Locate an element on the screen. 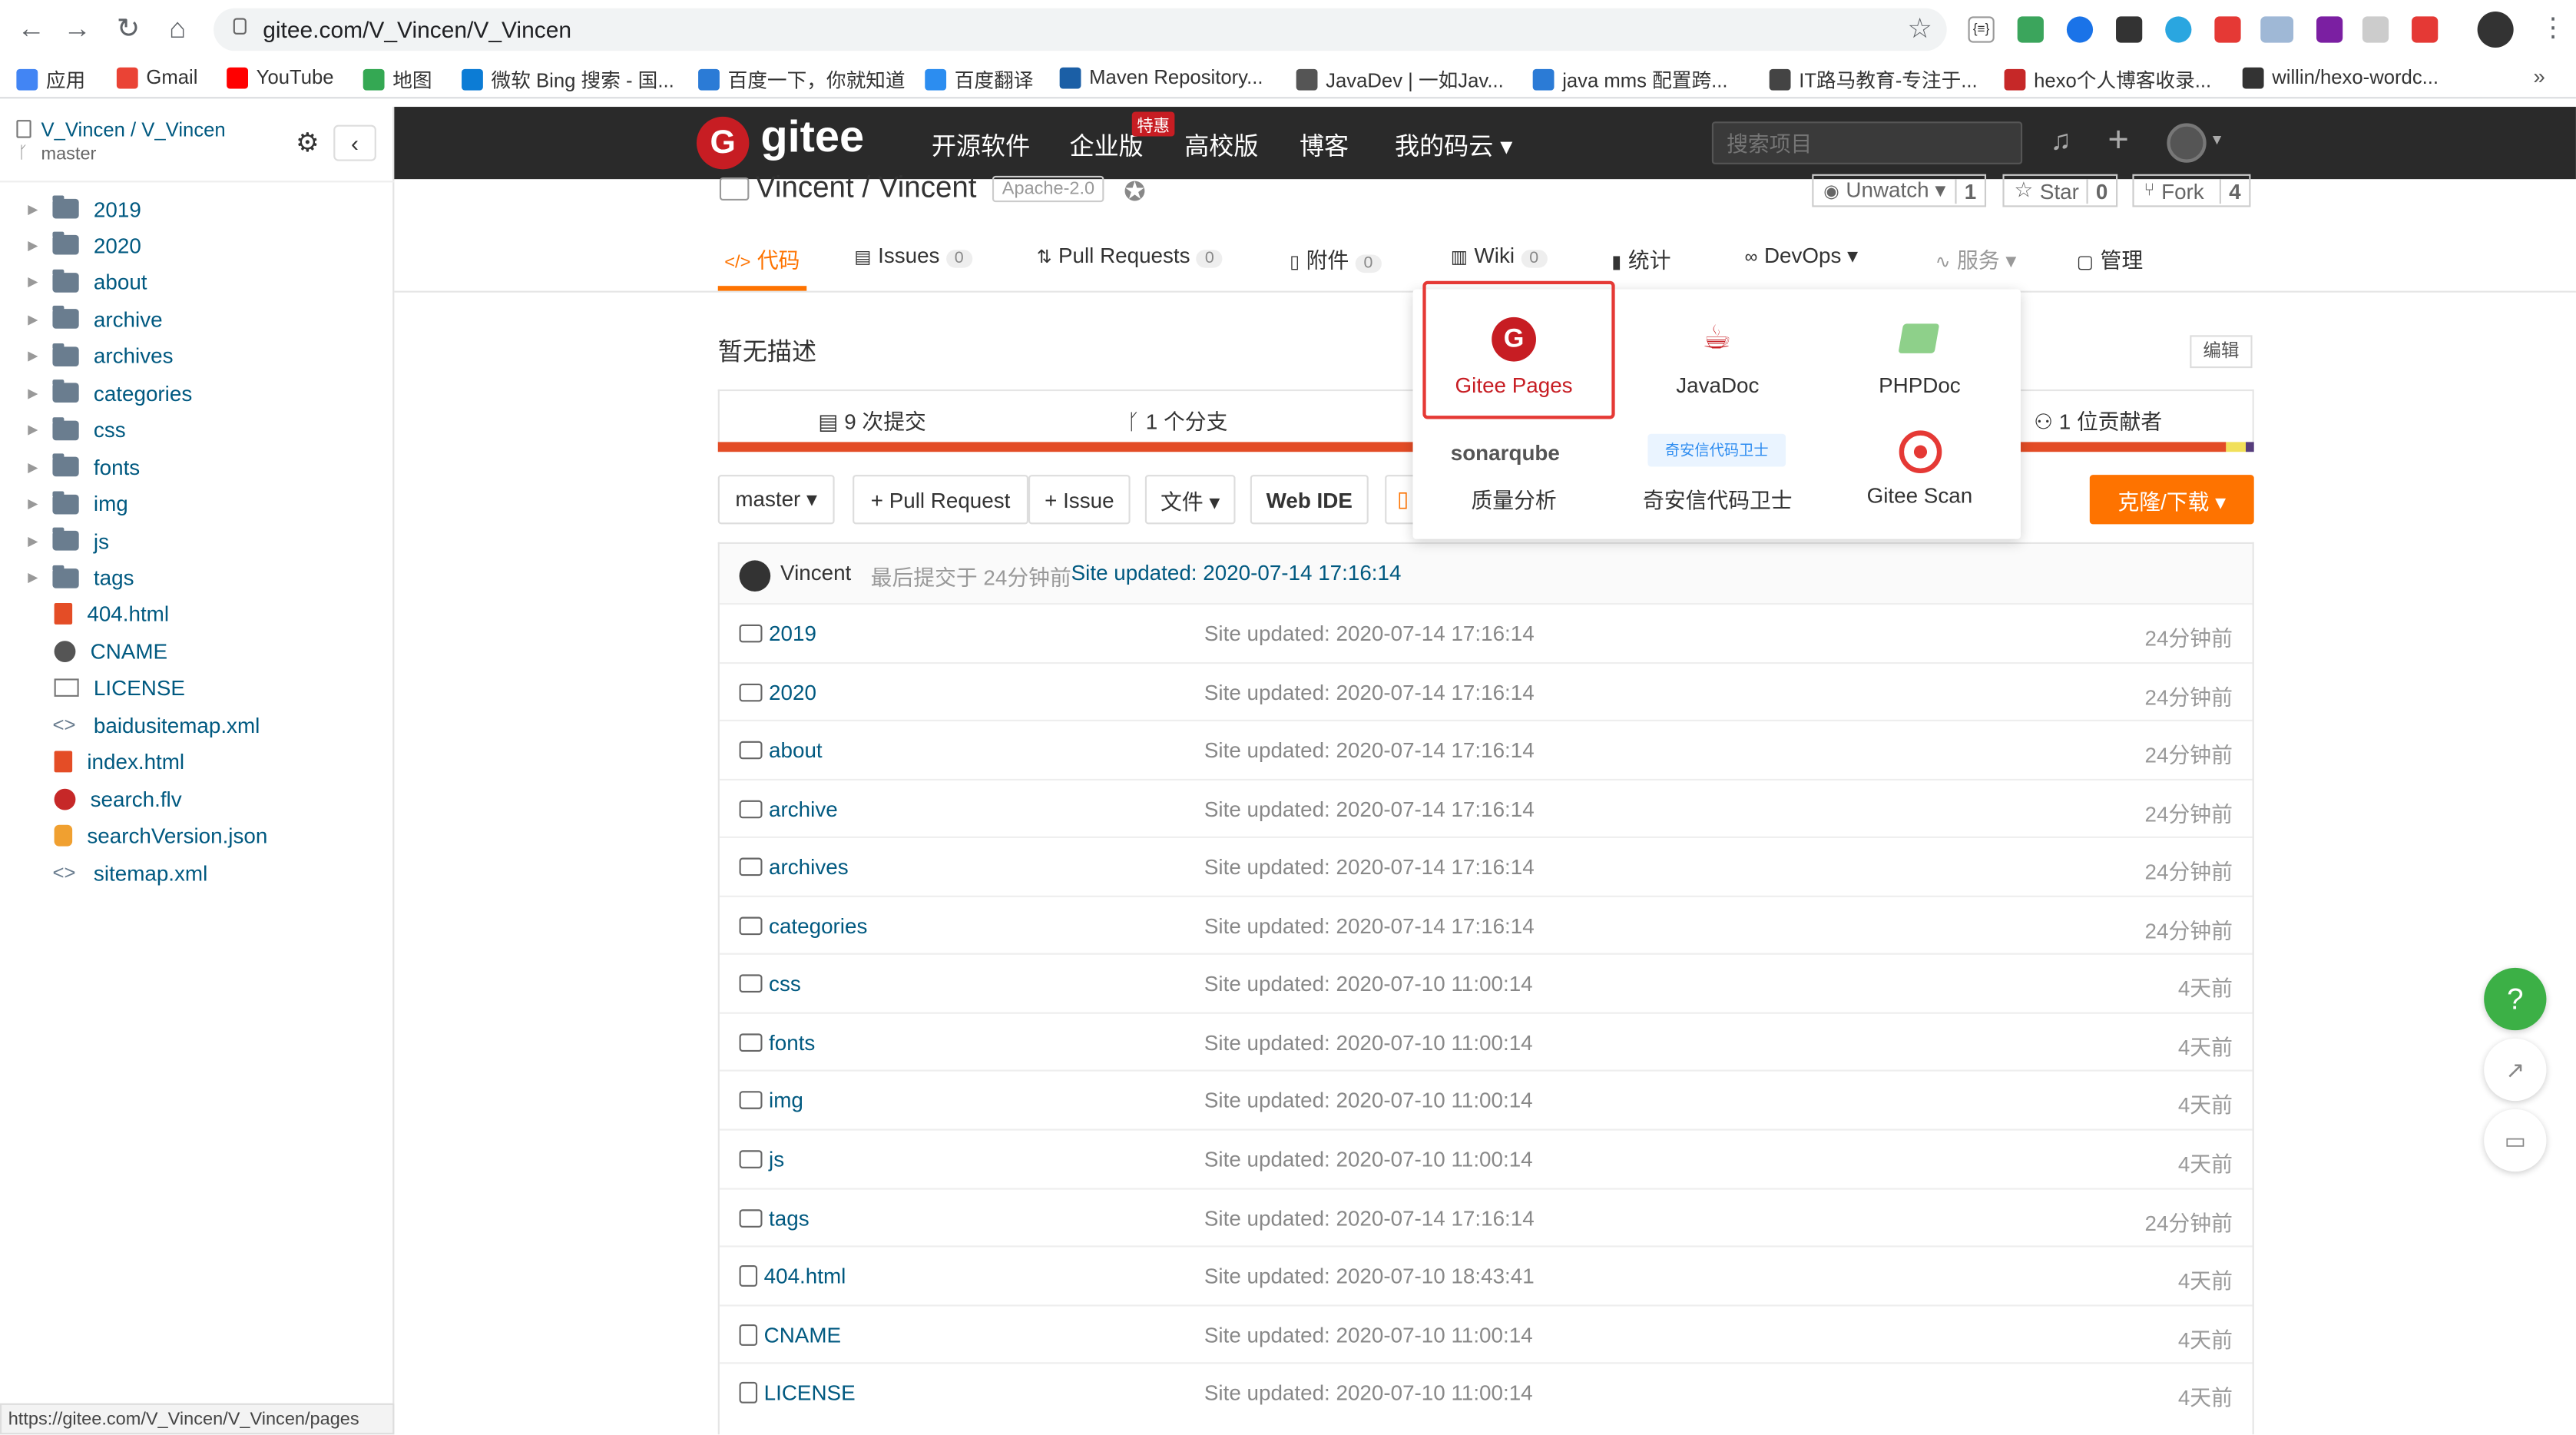  file-name-cell: fonts is located at coordinates (777, 1042).